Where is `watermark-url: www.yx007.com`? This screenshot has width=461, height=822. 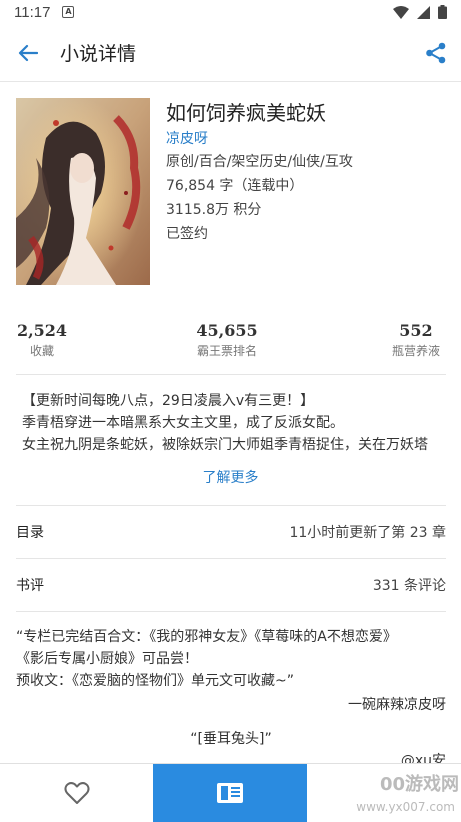
watermark-url: www.yx007.com is located at coordinates (405, 807).